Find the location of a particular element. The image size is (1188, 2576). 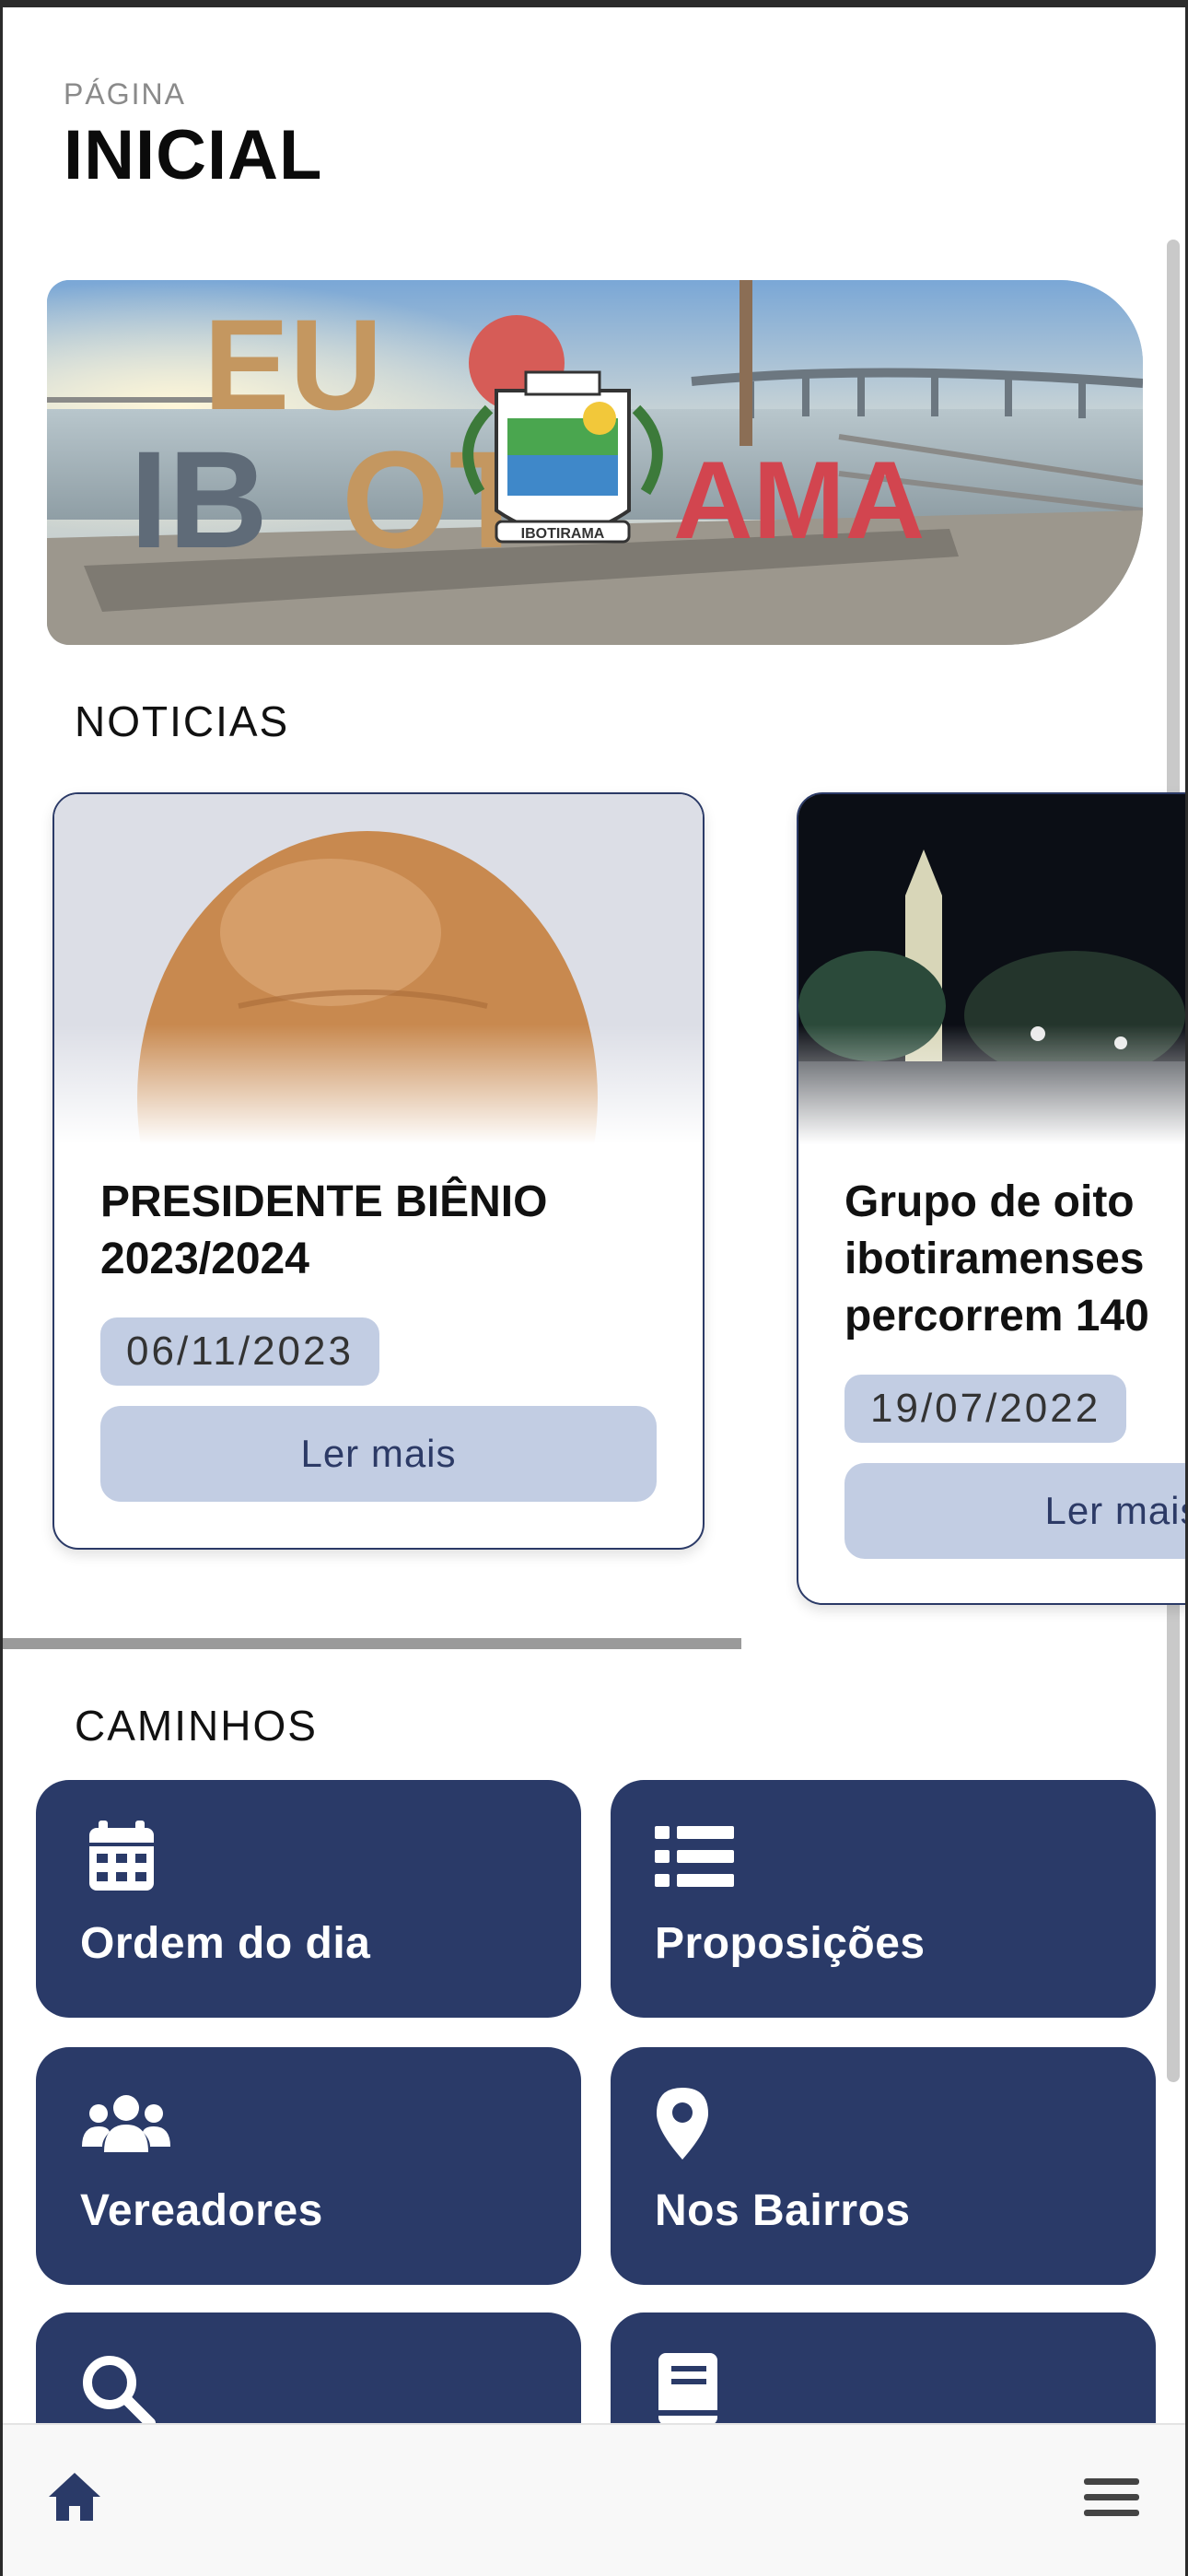

seal-text: IBOTIRAMA is located at coordinates (563, 534).